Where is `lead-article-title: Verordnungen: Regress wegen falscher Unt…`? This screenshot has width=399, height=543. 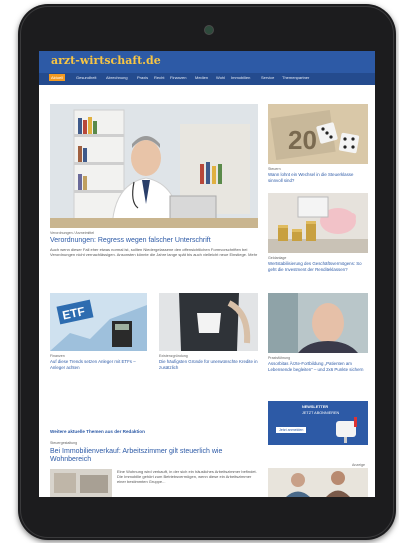
lead-article-title: Verordnungen: Regress wegen falscher Unt… is located at coordinates (155, 241).